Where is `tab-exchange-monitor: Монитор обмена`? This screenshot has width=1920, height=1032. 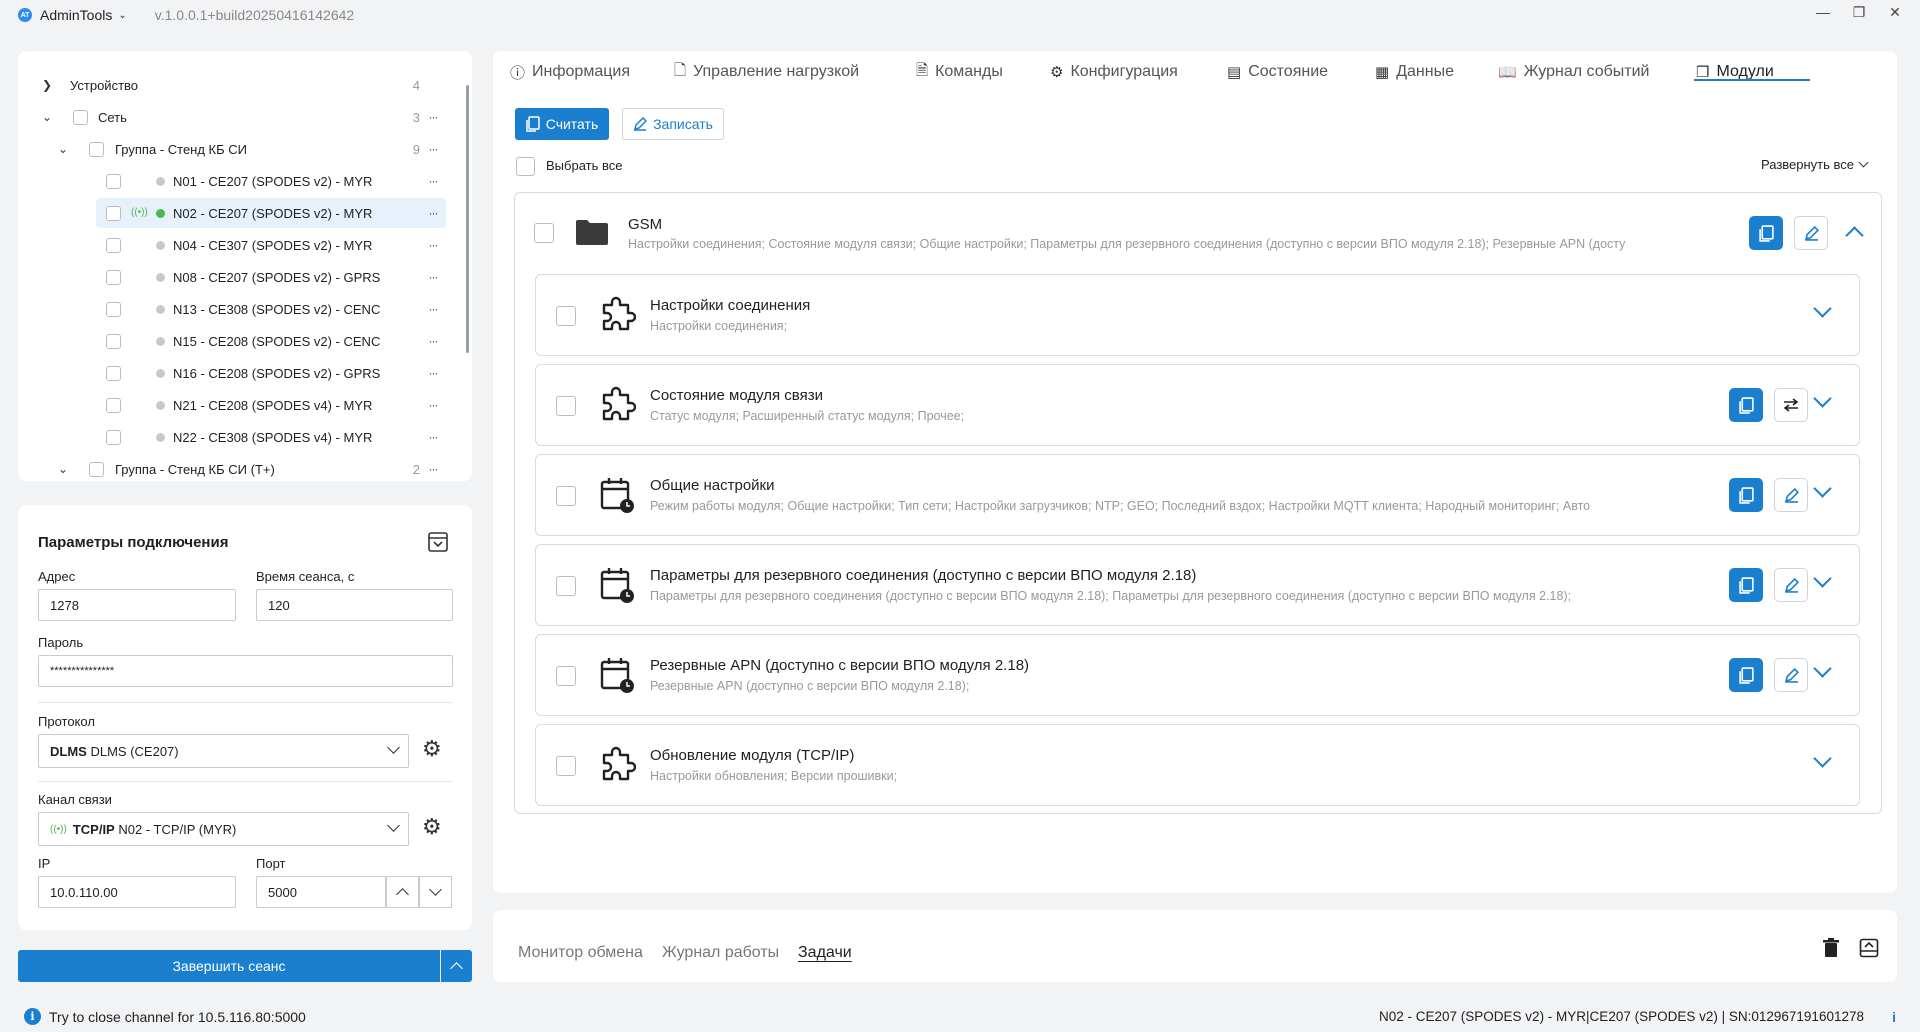
tab-exchange-monitor: Монитор обмена is located at coordinates (580, 953).